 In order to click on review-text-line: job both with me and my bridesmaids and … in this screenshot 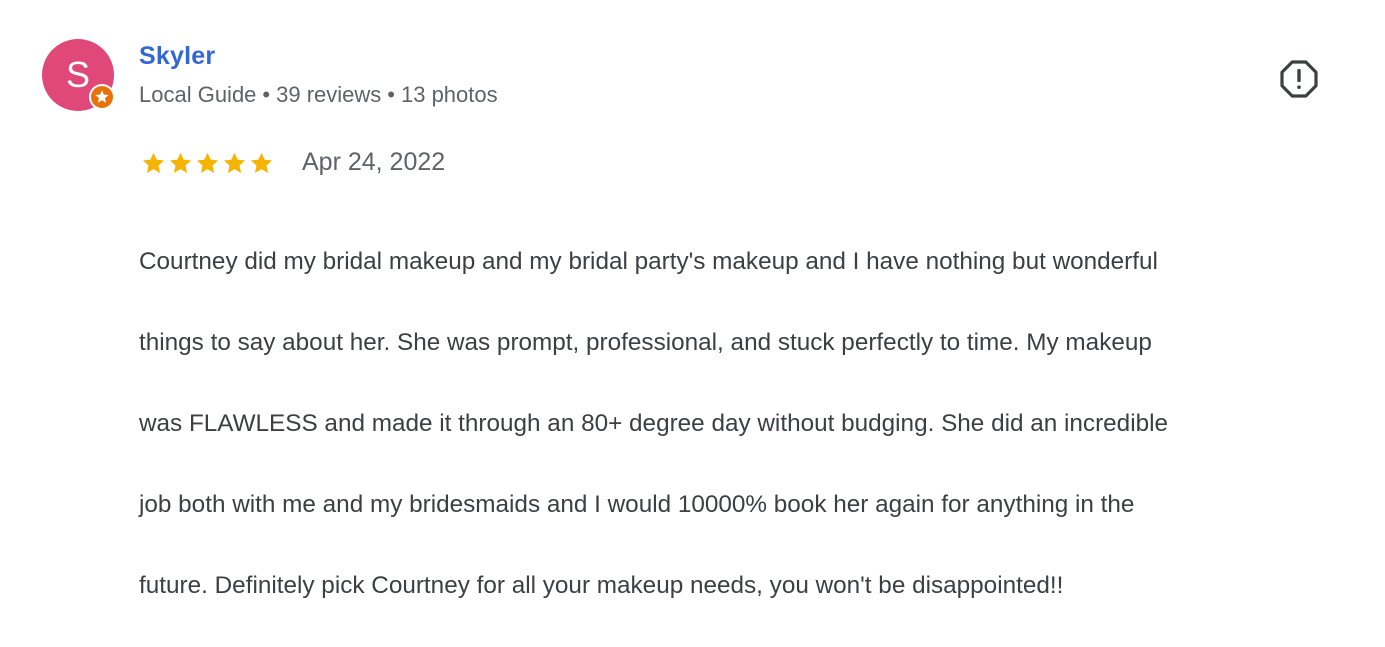, I will do `click(637, 504)`.